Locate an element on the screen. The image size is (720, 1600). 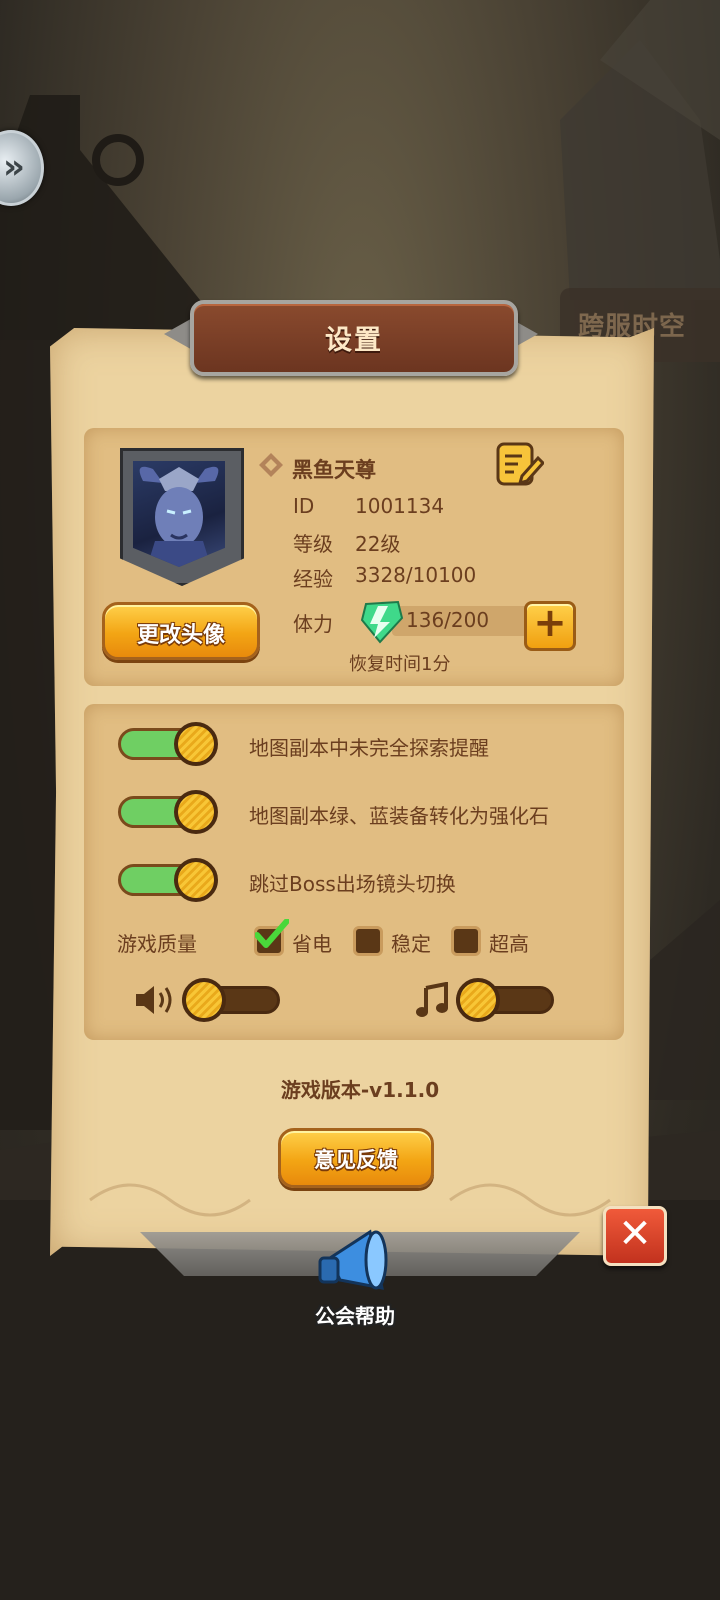
level-label: 等级 is located at coordinates (313, 544).